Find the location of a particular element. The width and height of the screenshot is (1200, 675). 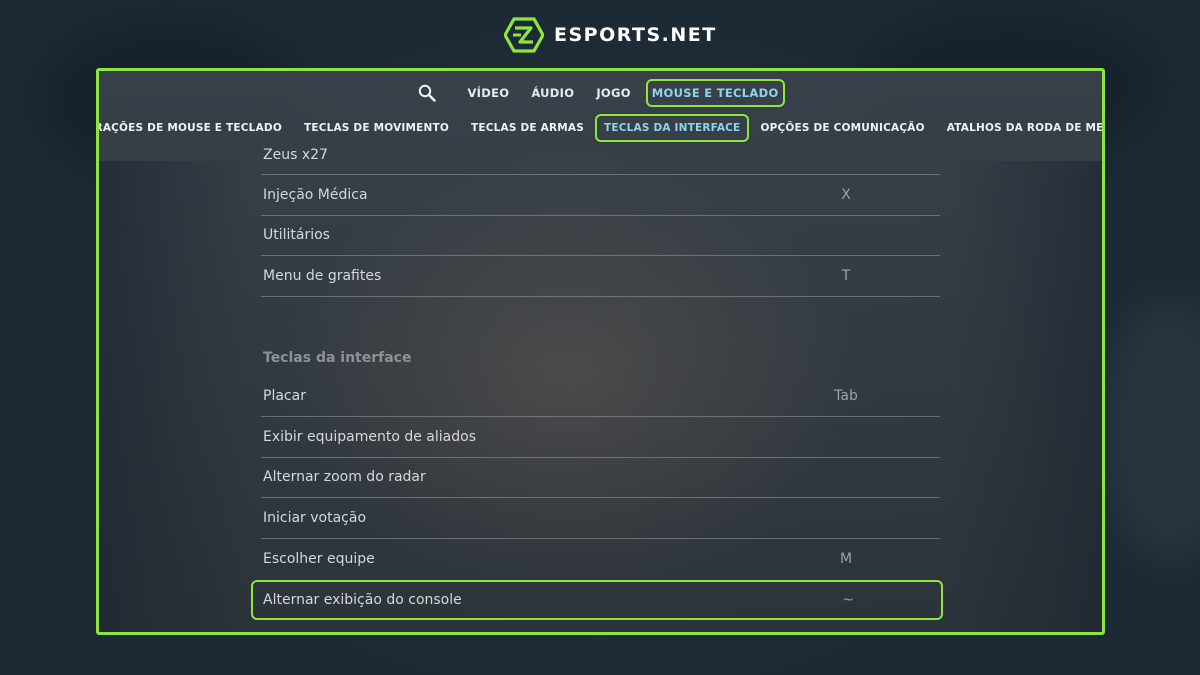

top-navigation: VÍDEO ÁUDIO JOGO MOUSE E TECLADO is located at coordinates (600, 93).